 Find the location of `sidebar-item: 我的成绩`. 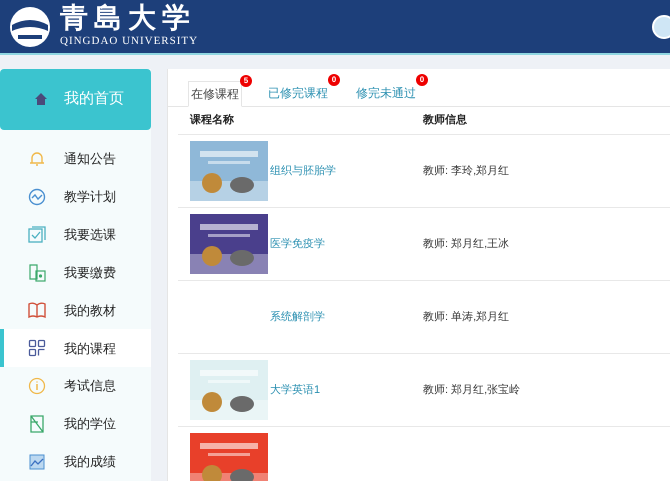

sidebar-item: 我的成绩 is located at coordinates (75, 462).